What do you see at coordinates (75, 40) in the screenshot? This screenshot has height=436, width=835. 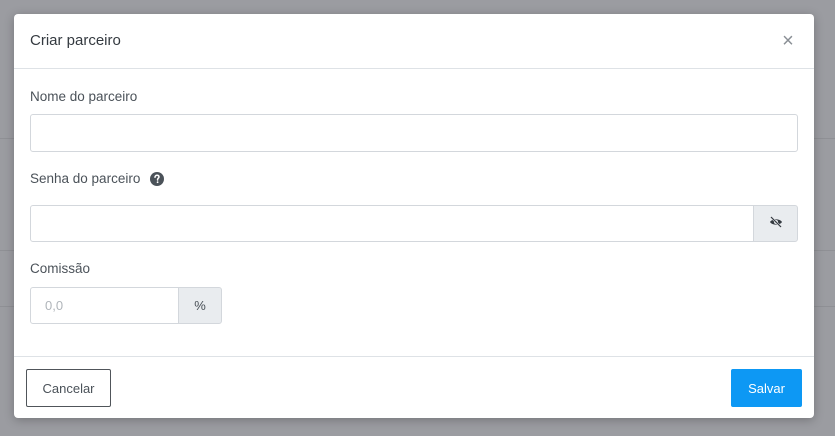 I see `modal-title: Criar parceiro` at bounding box center [75, 40].